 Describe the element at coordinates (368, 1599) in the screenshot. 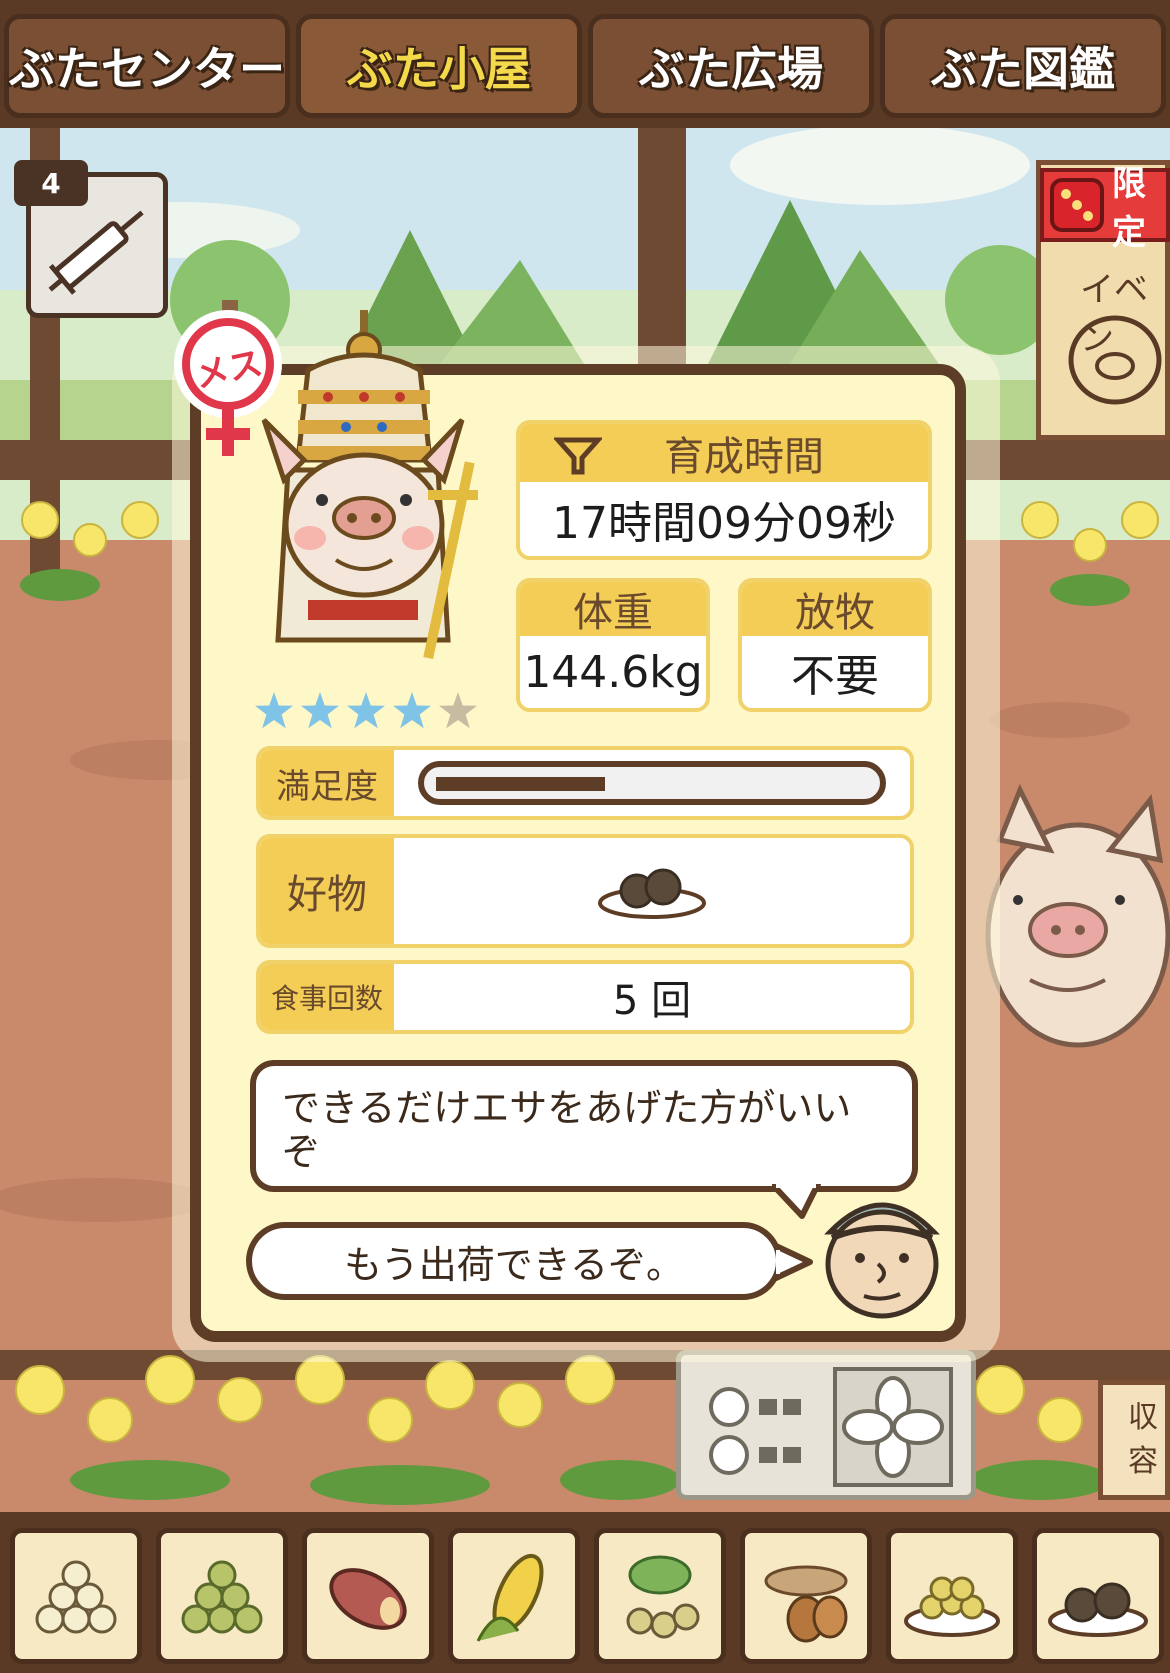

I see `sweet-potato-icon` at that location.